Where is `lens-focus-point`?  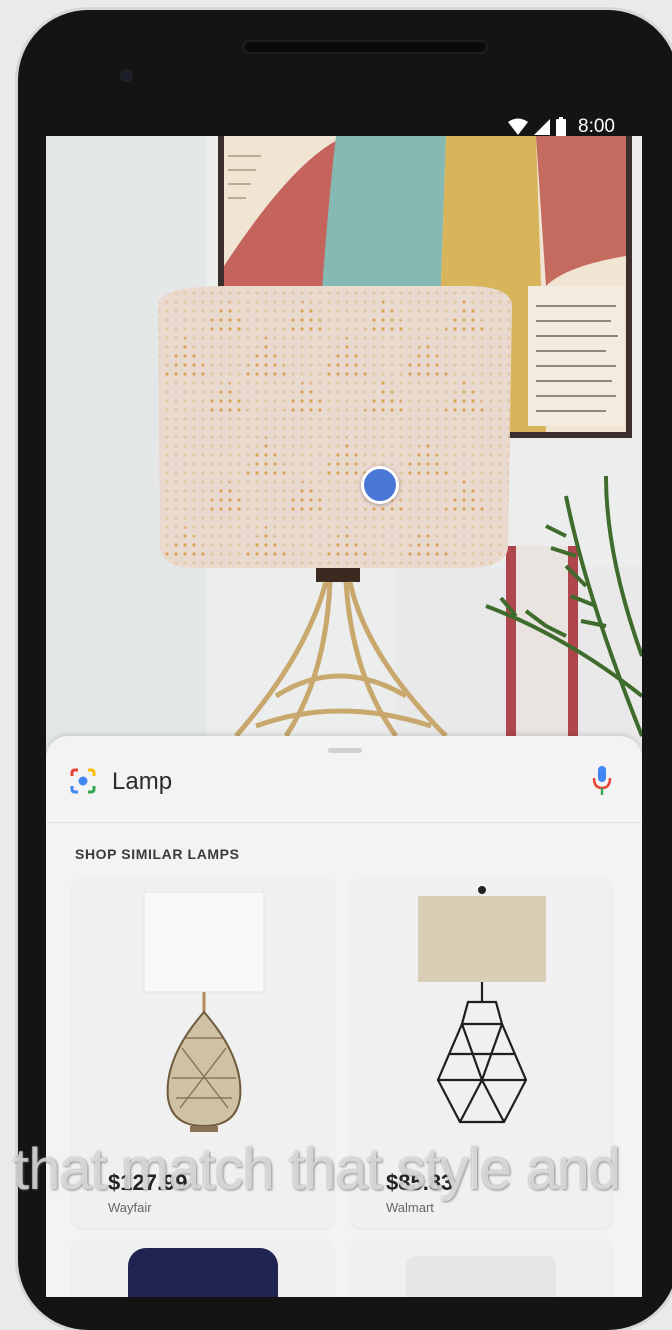
lens-focus-point is located at coordinates (380, 485).